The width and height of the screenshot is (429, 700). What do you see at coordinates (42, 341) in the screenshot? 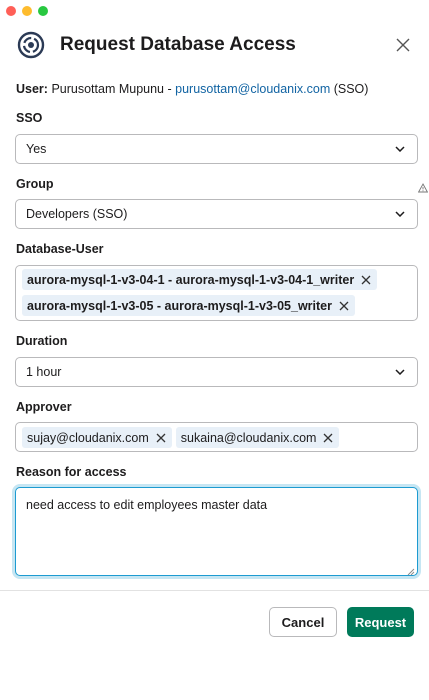
I see `duration-label: Duration` at bounding box center [42, 341].